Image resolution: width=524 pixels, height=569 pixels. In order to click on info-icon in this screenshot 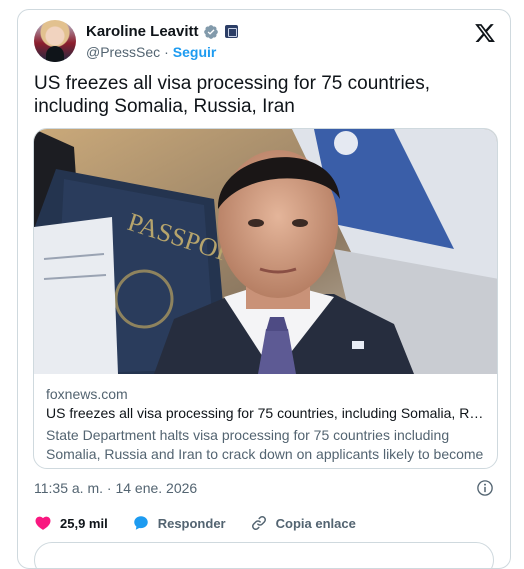, I will do `click(485, 488)`.